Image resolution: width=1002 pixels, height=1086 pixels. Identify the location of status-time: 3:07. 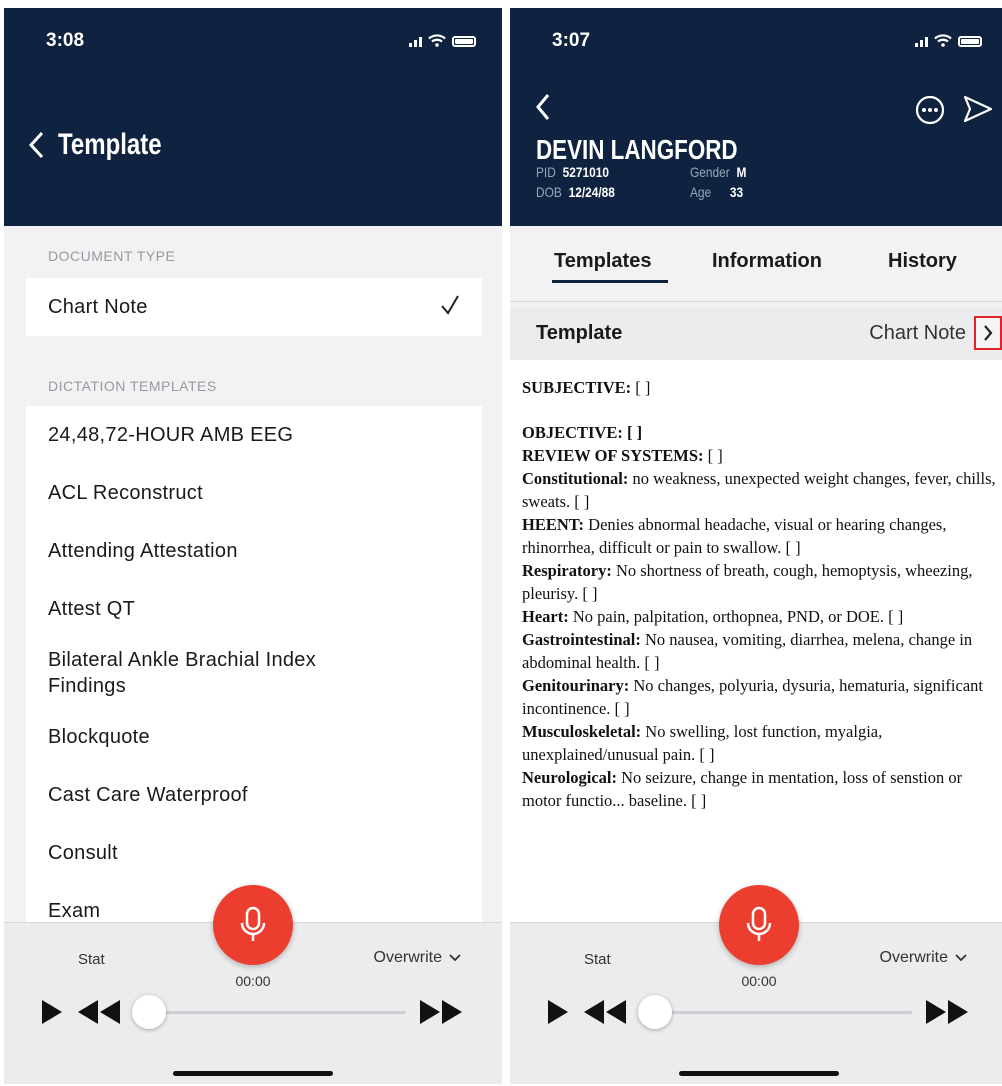
(571, 40).